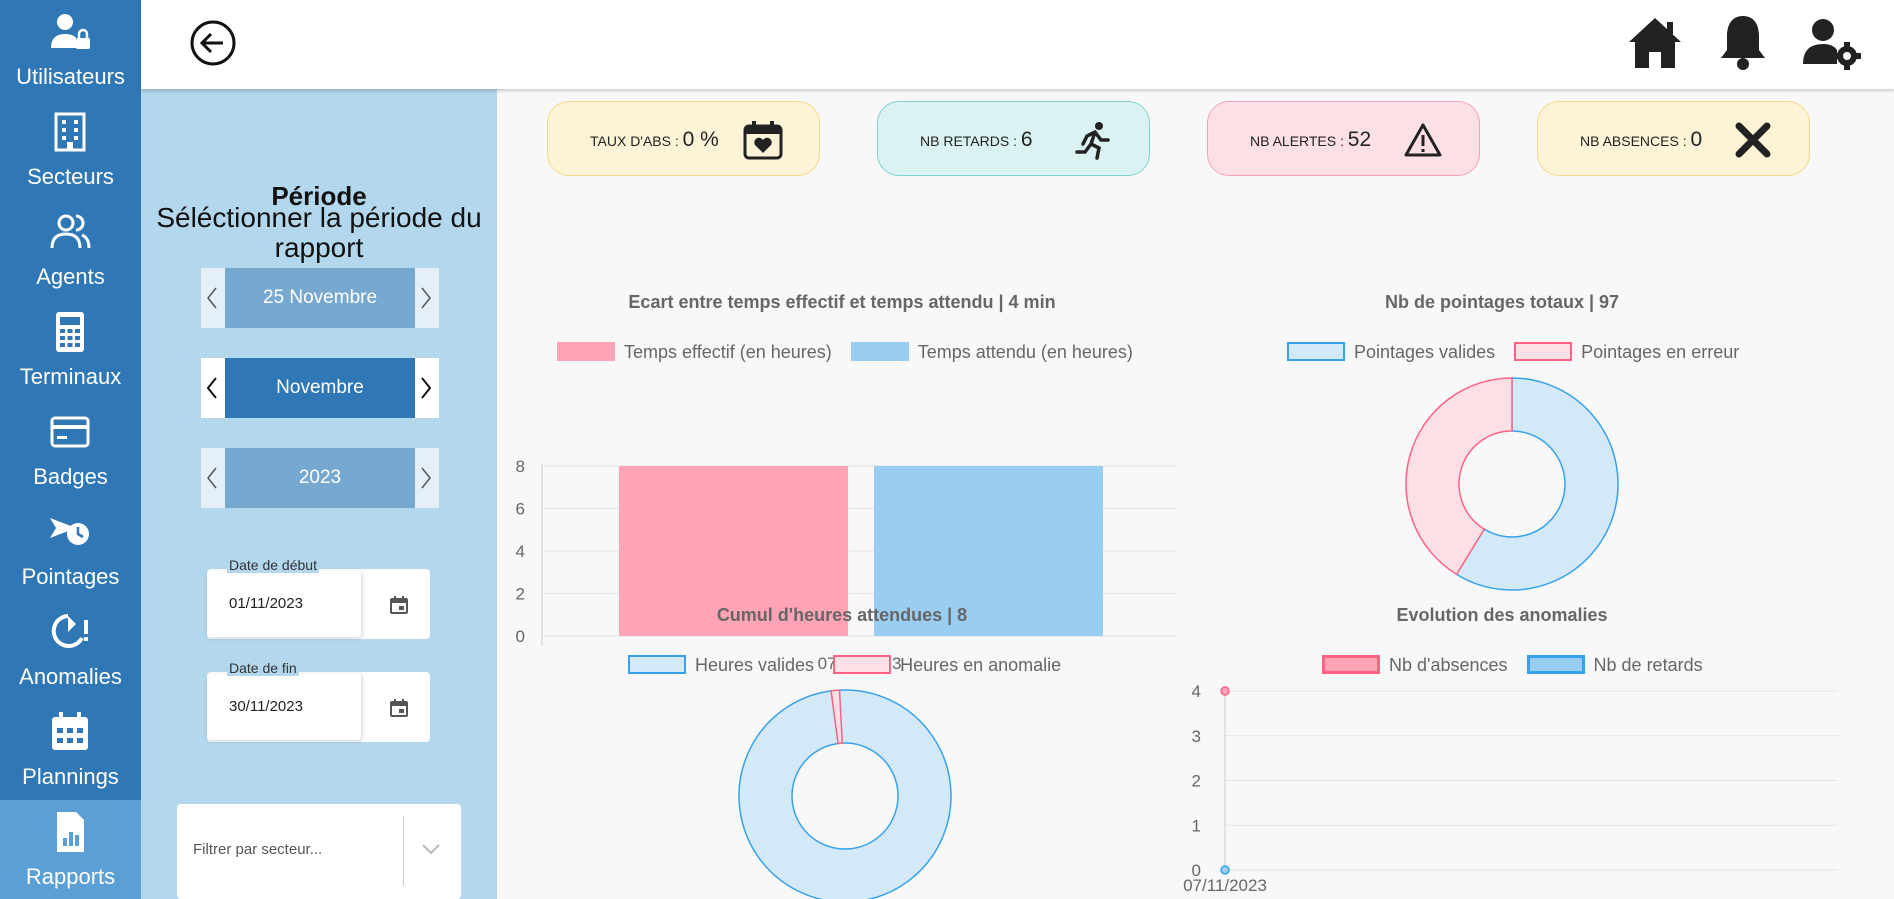 The height and width of the screenshot is (899, 1894). Describe the element at coordinates (1743, 42) in the screenshot. I see `bell-icon` at that location.